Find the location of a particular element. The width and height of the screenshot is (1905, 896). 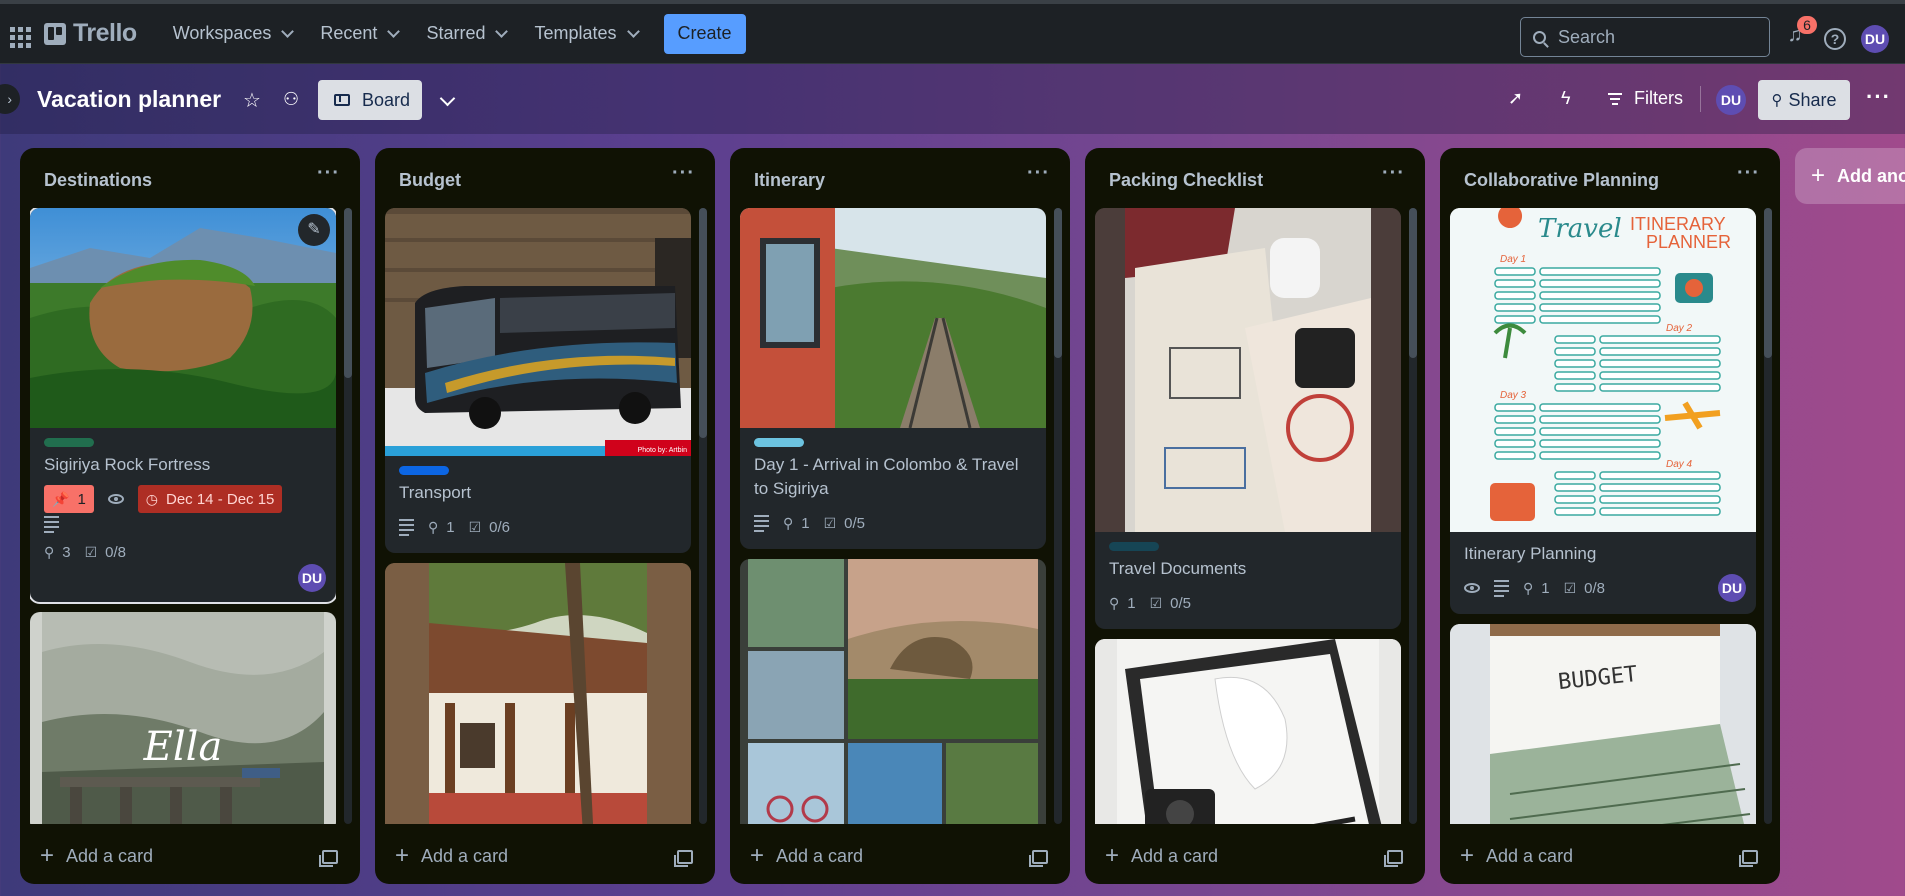

card-luggage is located at coordinates (1248, 731).